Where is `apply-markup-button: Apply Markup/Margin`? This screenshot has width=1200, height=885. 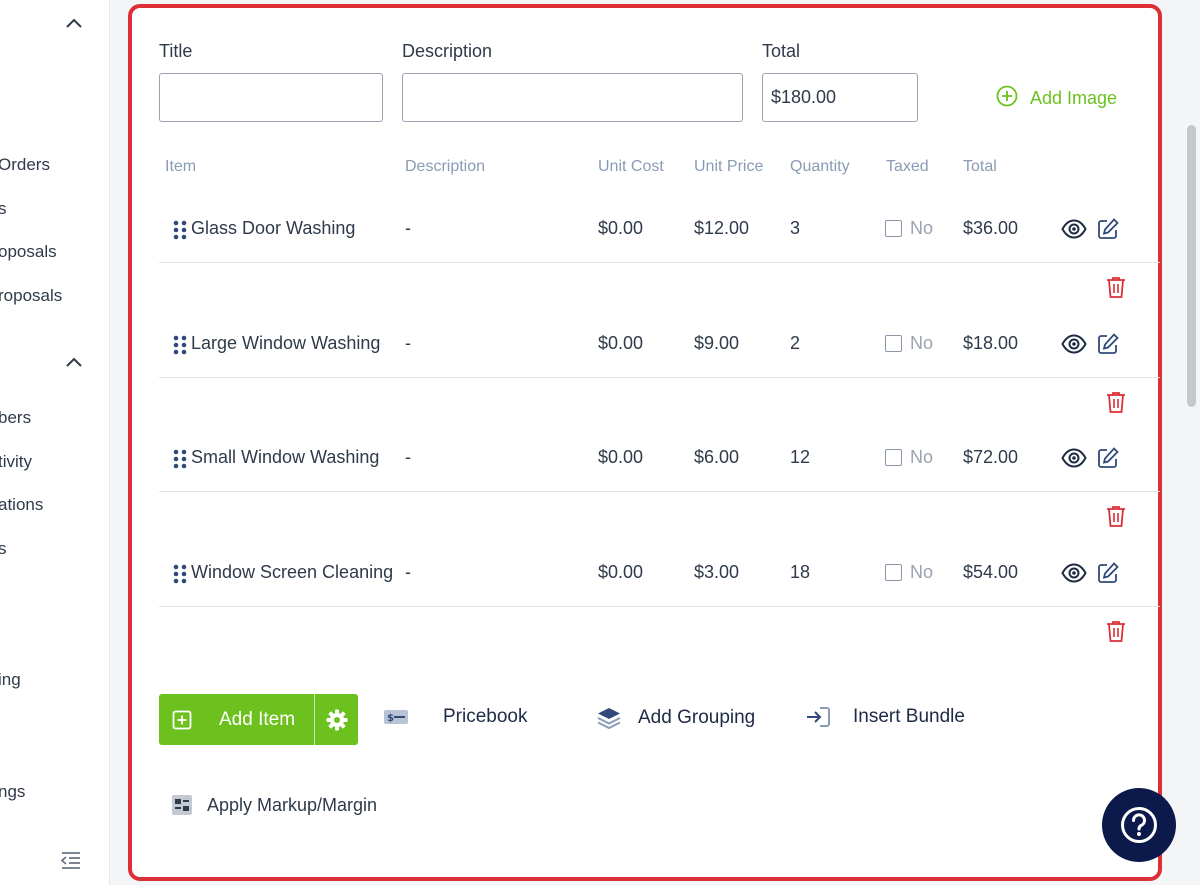
apply-markup-button: Apply Markup/Margin is located at coordinates (274, 805).